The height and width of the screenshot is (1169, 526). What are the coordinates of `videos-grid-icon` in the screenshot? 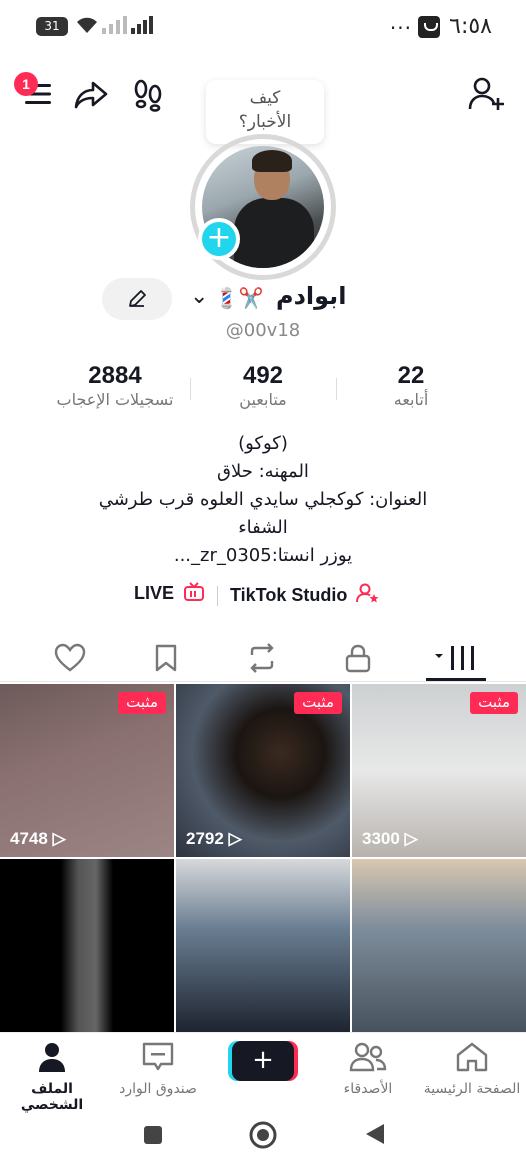 It's located at (454, 658).